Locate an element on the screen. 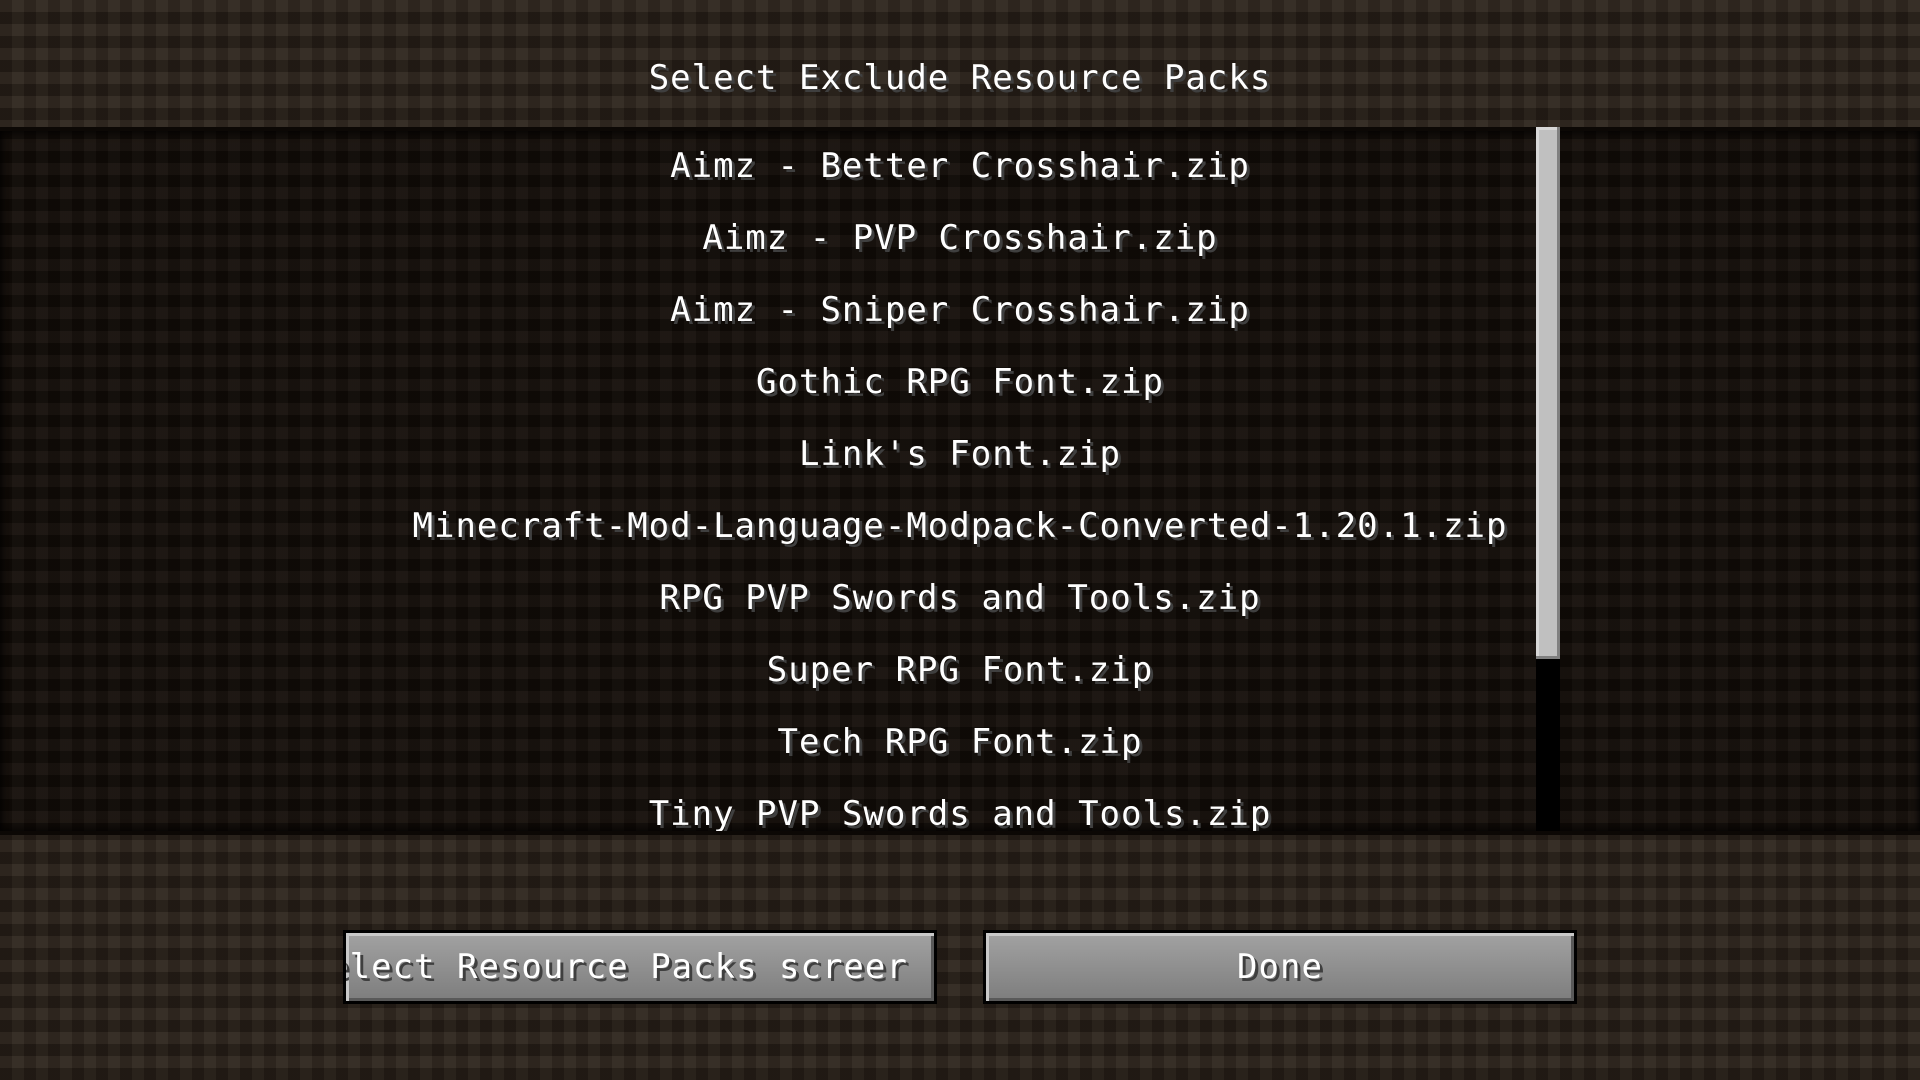 The image size is (1920, 1080). list-item: Tiny PVP Swords and Tools.zip is located at coordinates (768, 807).